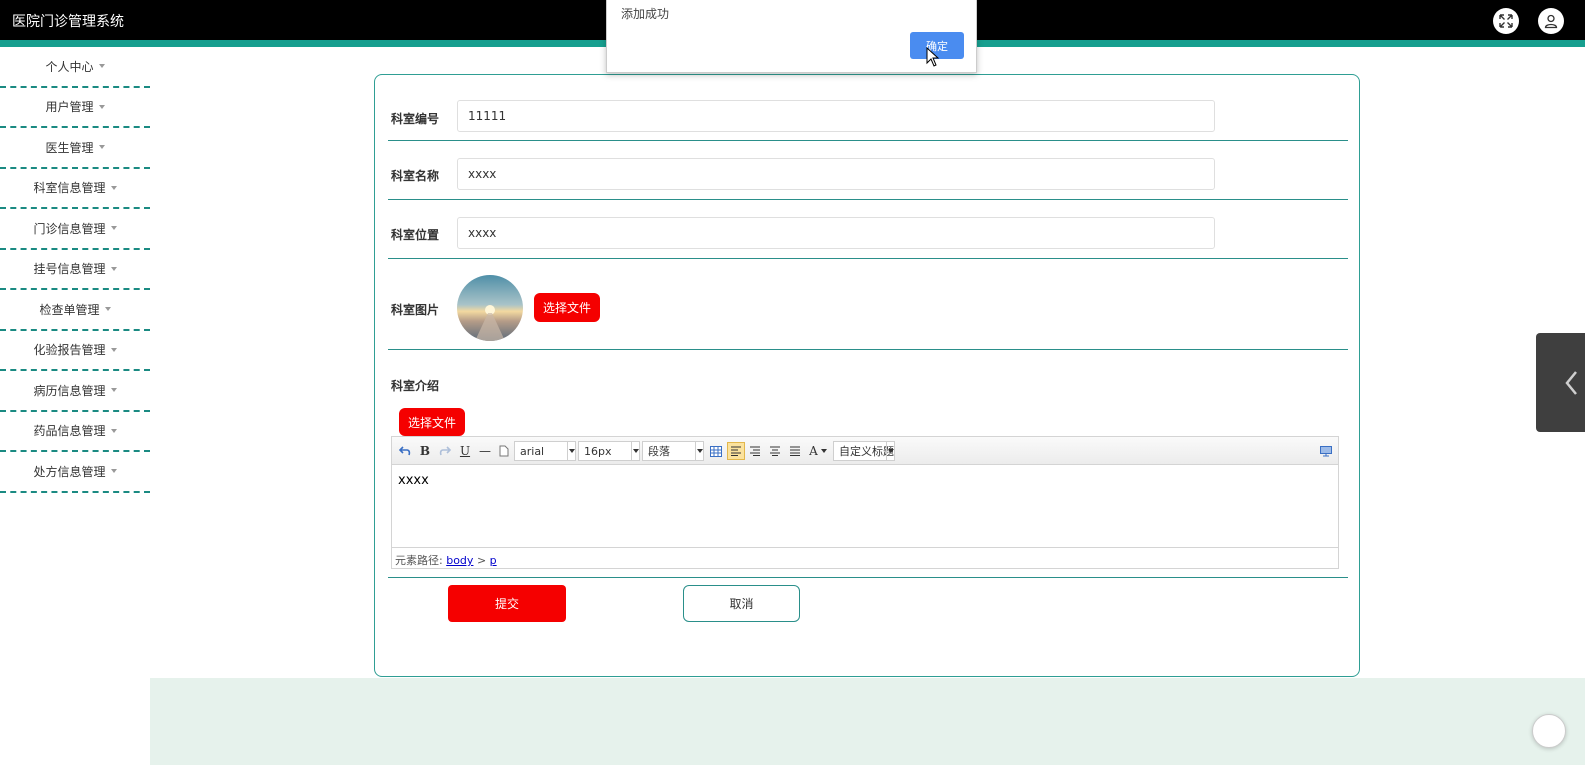 This screenshot has height=765, width=1585. I want to click on sidebar-item-lab-report-management: 化验报告管理, so click(75, 351).